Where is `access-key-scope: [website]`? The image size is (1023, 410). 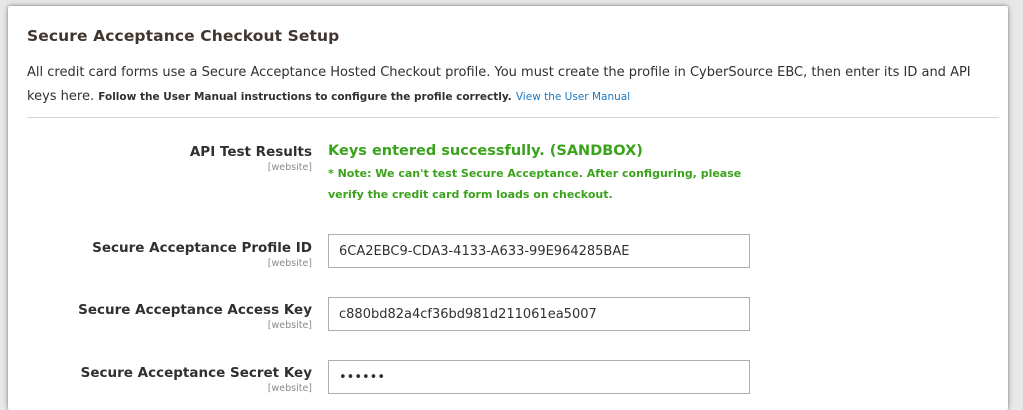 access-key-scope: [website] is located at coordinates (289, 325).